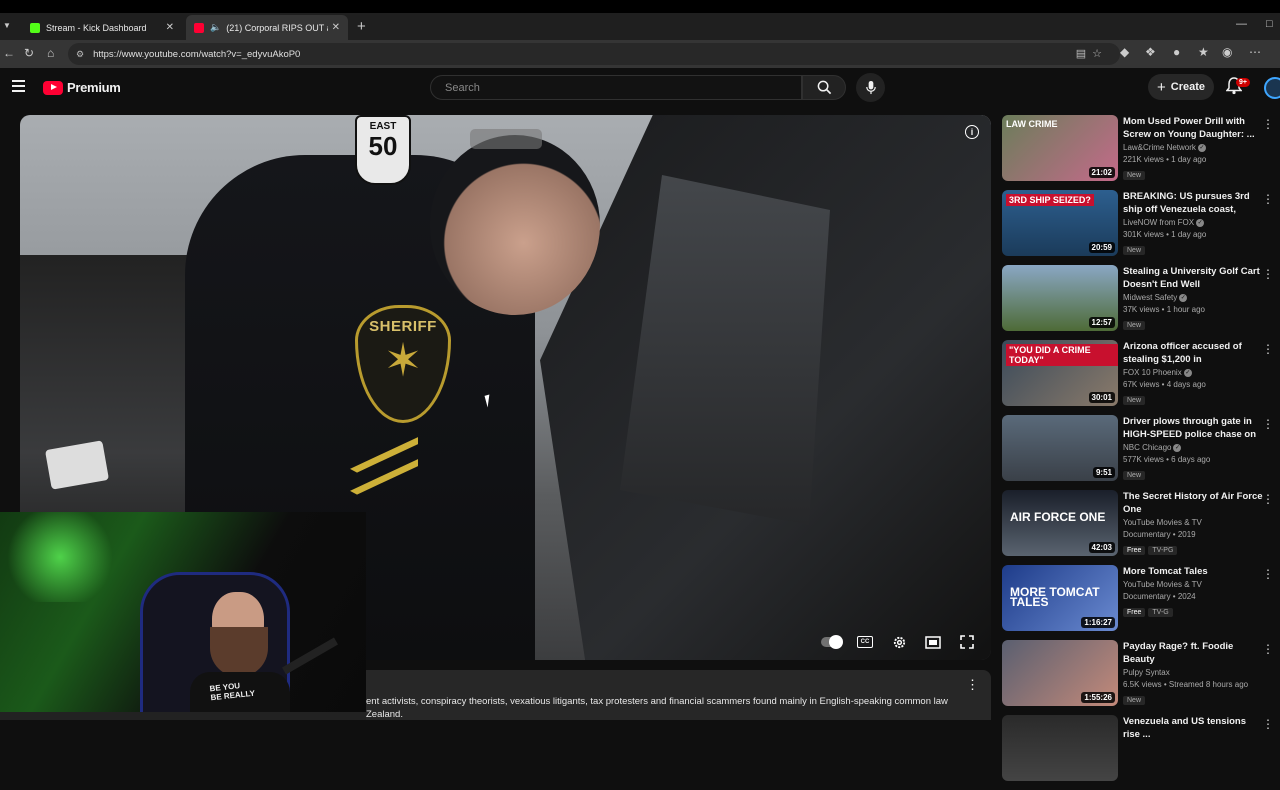 The width and height of the screenshot is (1280, 790). I want to click on video-info-icon: i, so click(972, 132).